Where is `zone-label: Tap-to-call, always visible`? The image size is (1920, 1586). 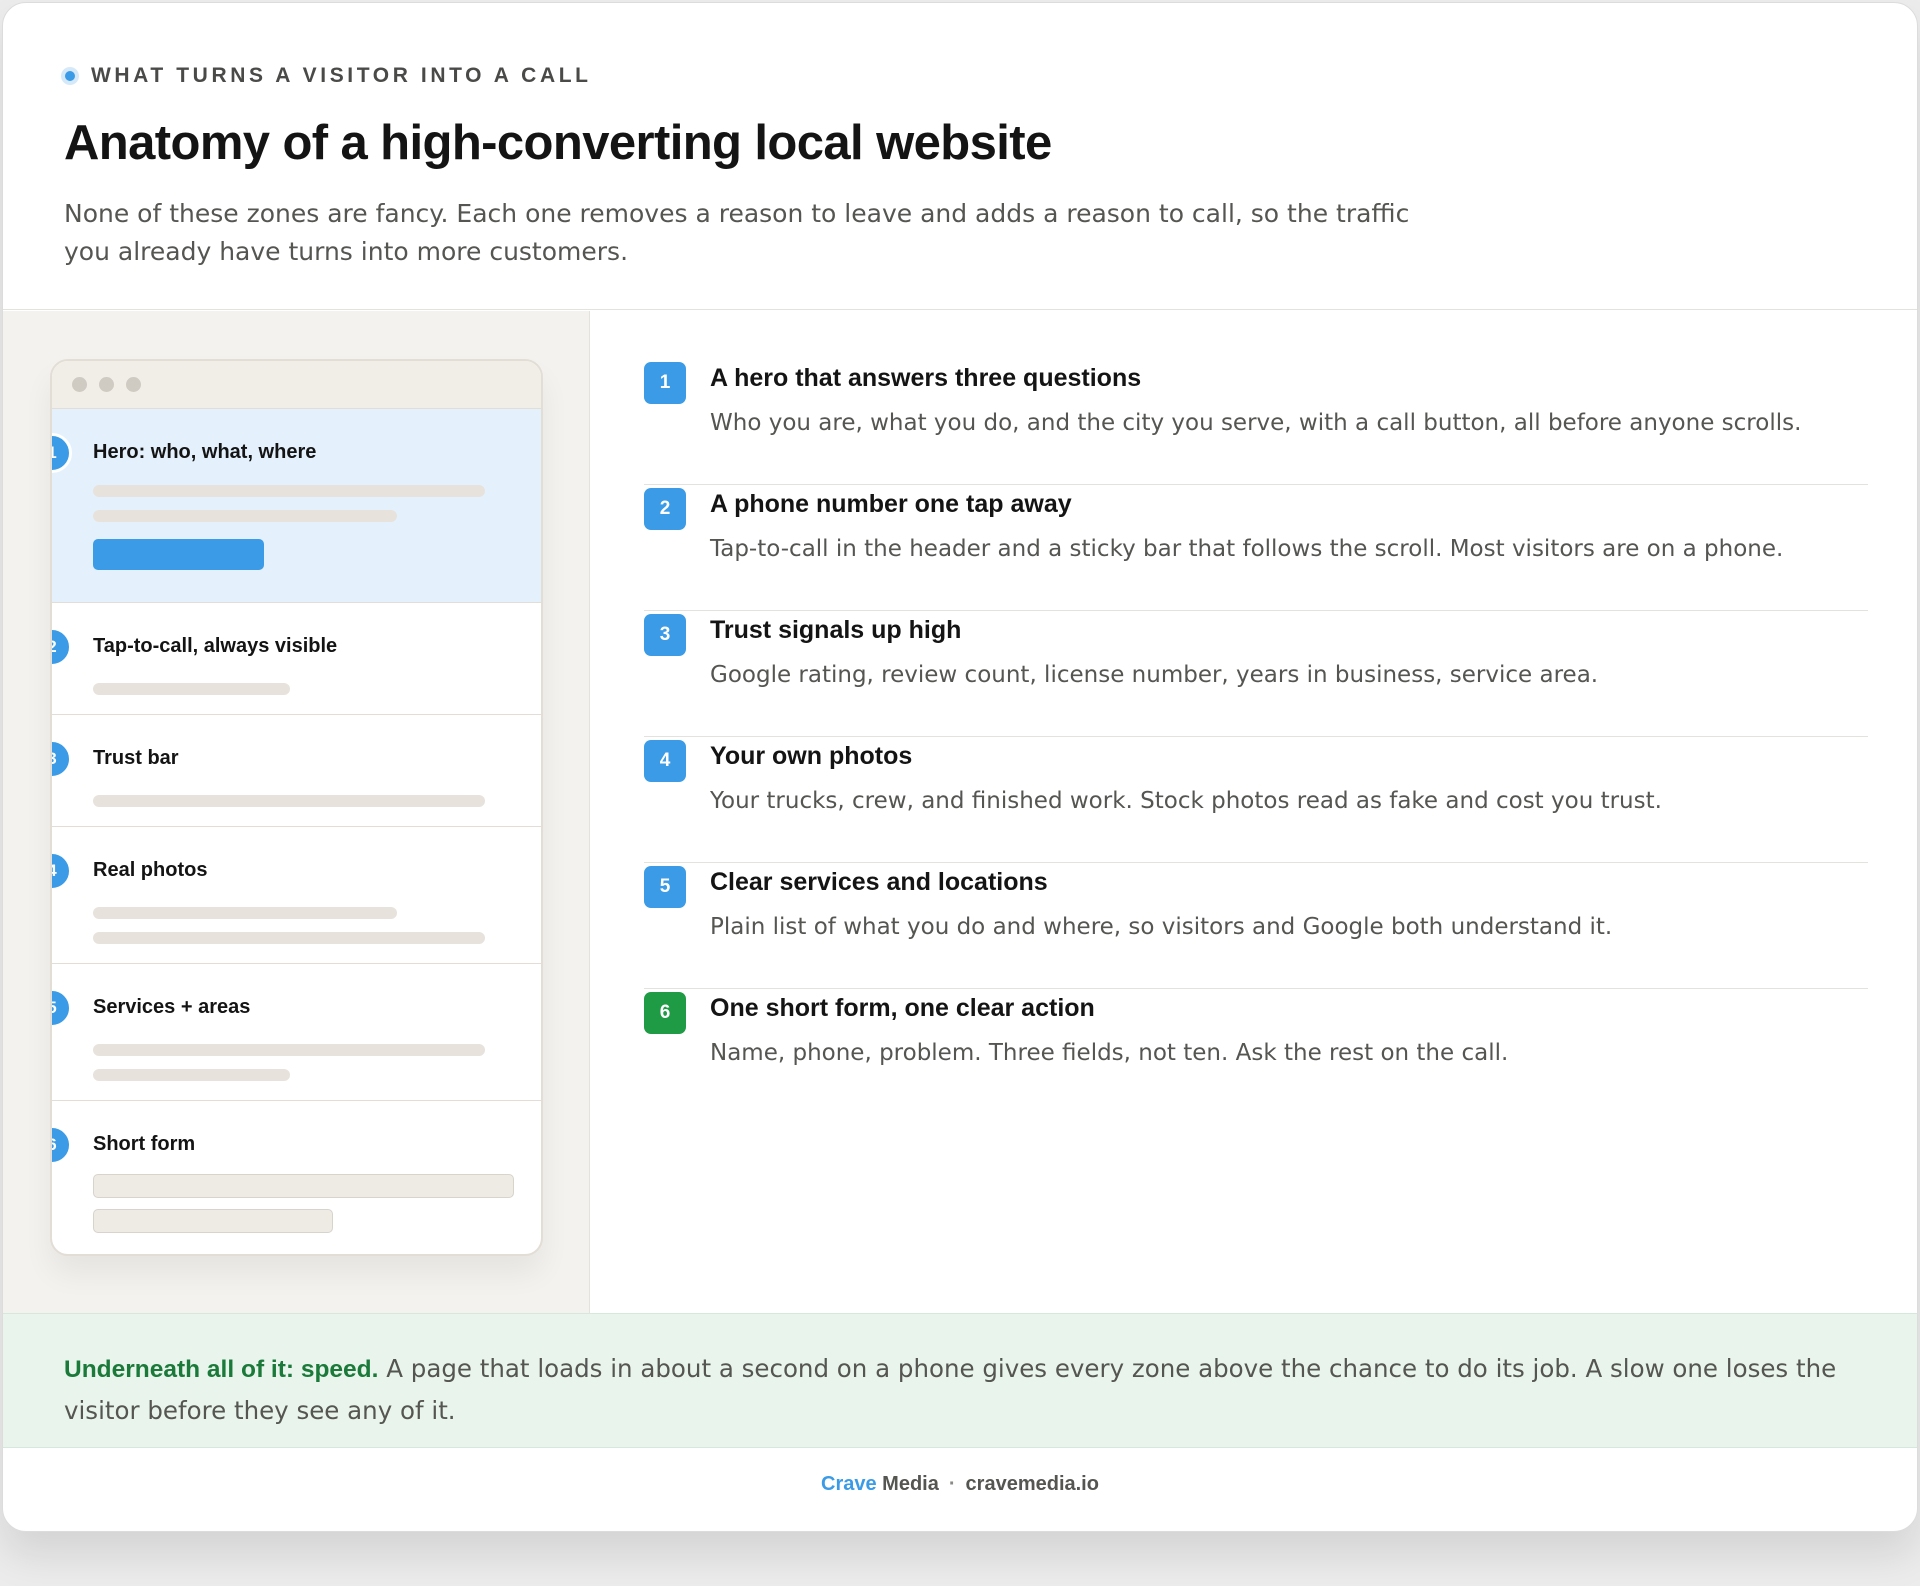 zone-label: Tap-to-call, always visible is located at coordinates (215, 646).